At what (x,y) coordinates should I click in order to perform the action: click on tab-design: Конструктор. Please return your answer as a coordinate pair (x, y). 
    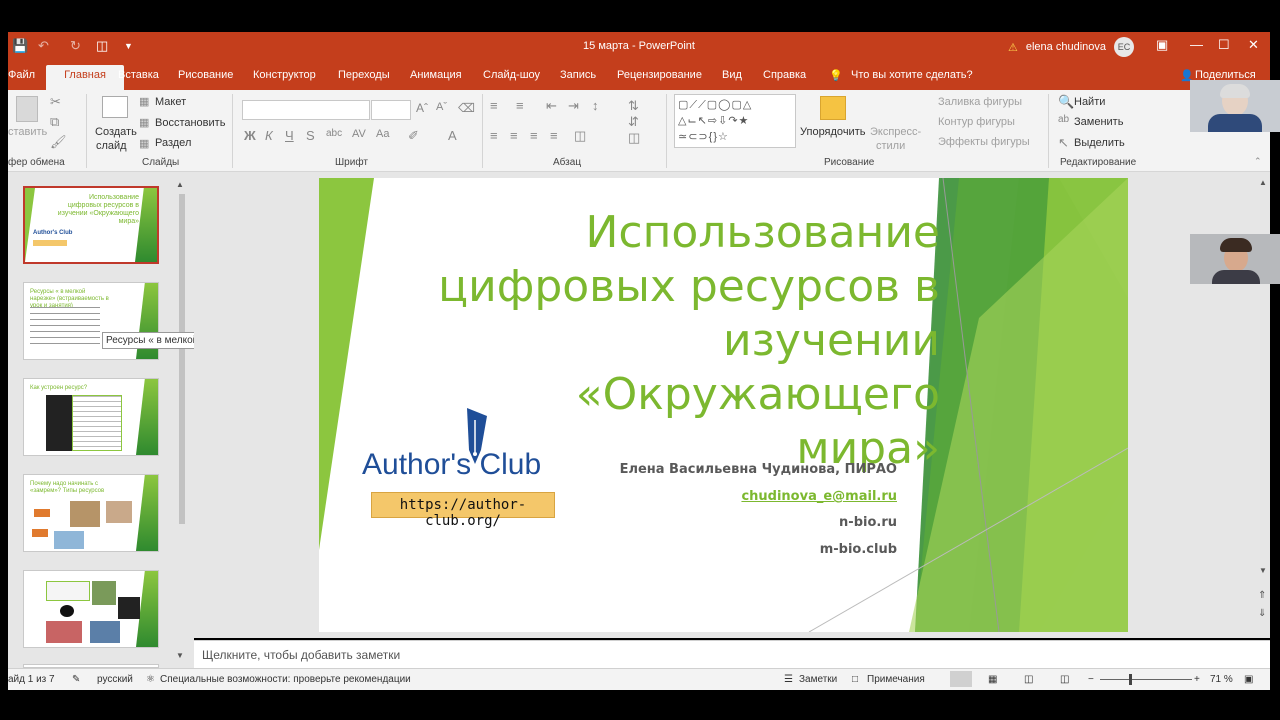
    Looking at the image, I should click on (284, 75).